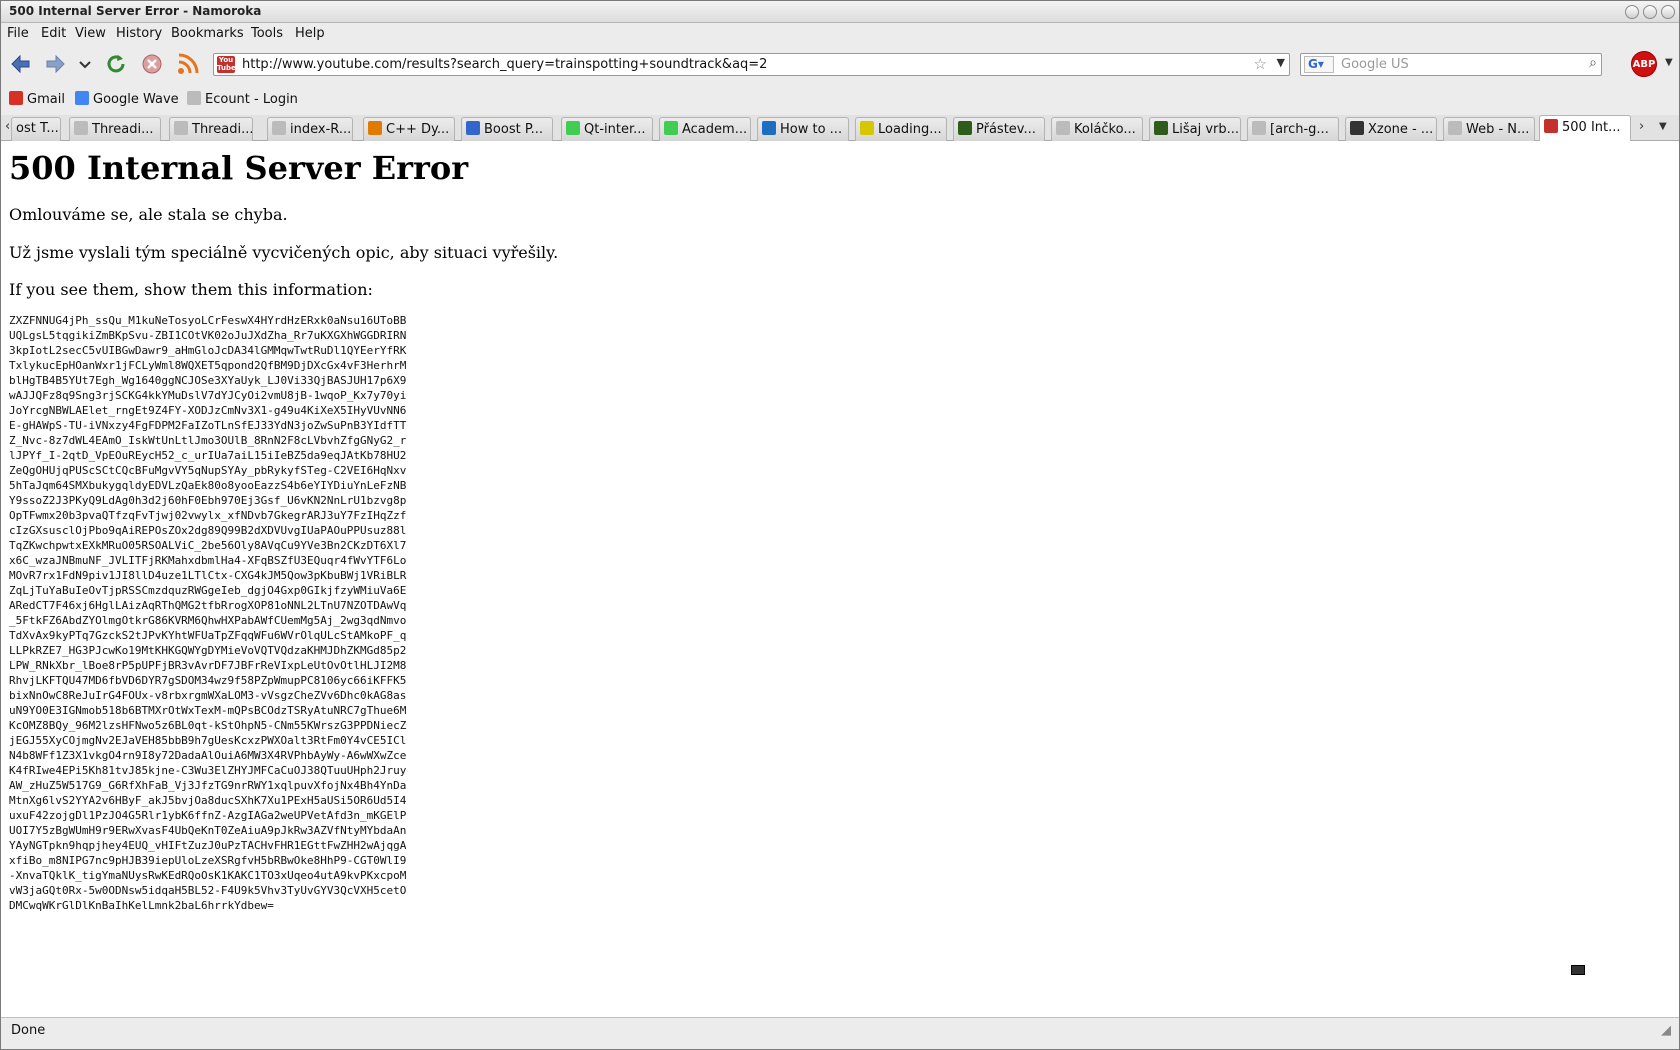 The width and height of the screenshot is (1680, 1050). Describe the element at coordinates (1319, 64) in the screenshot. I see `google-engine-icon: G▾` at that location.